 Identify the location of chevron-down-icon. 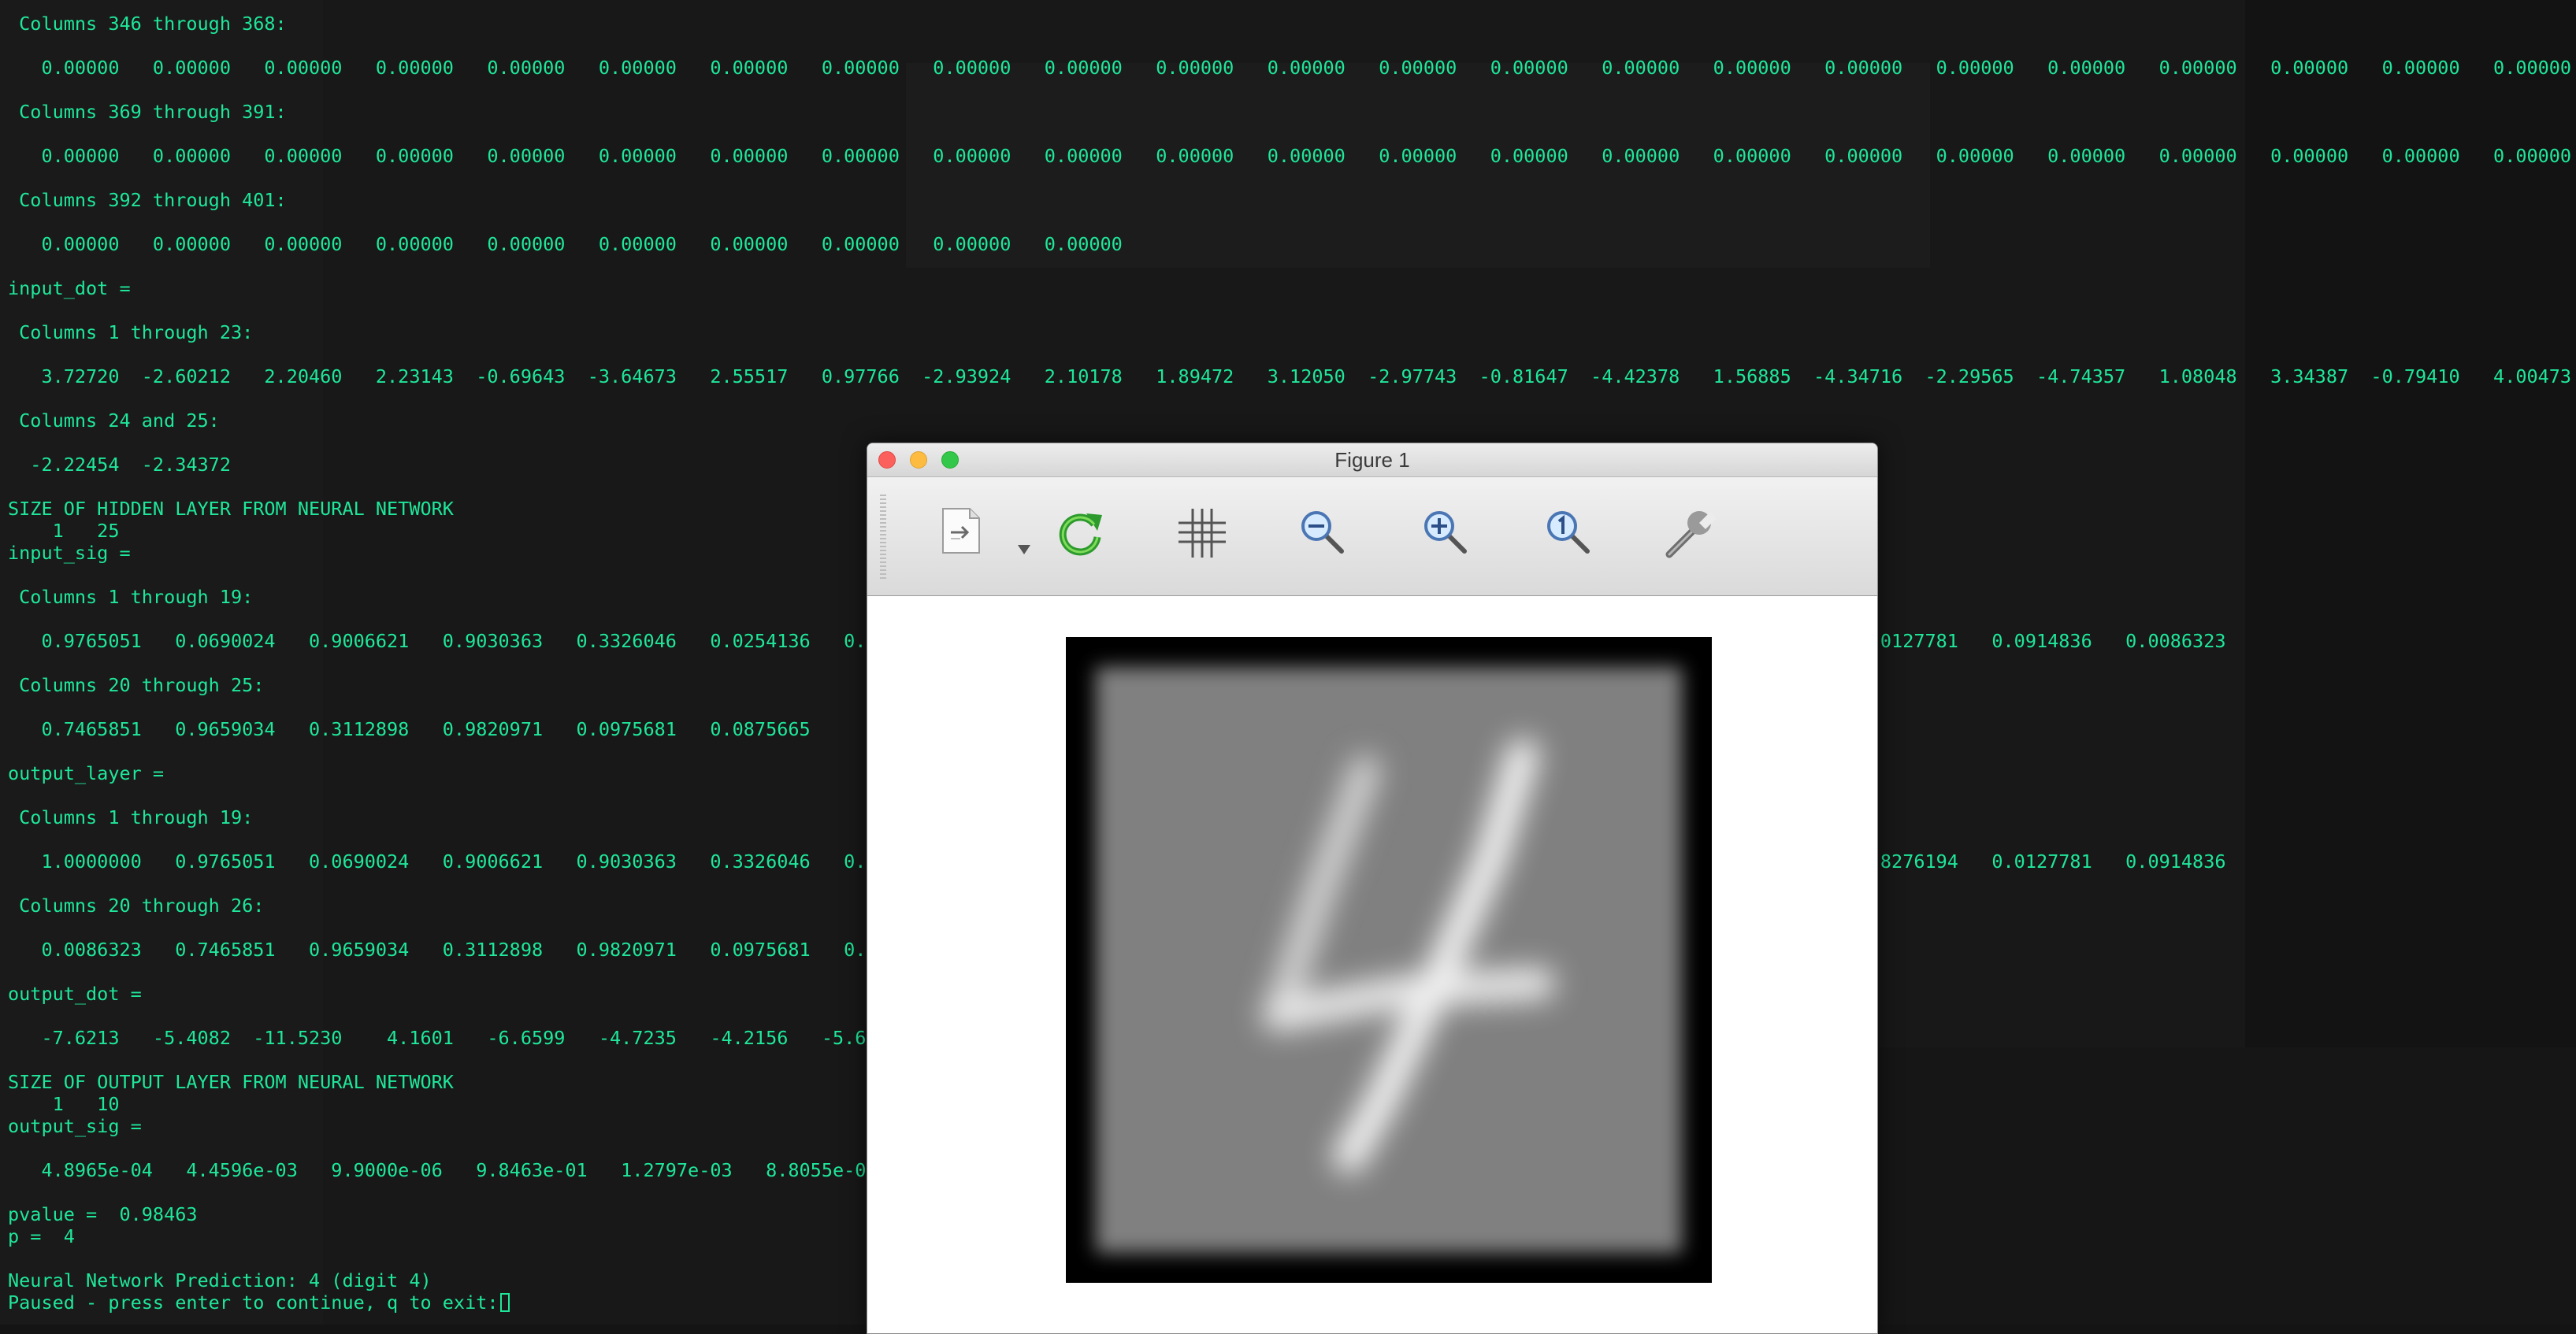
(1011, 532).